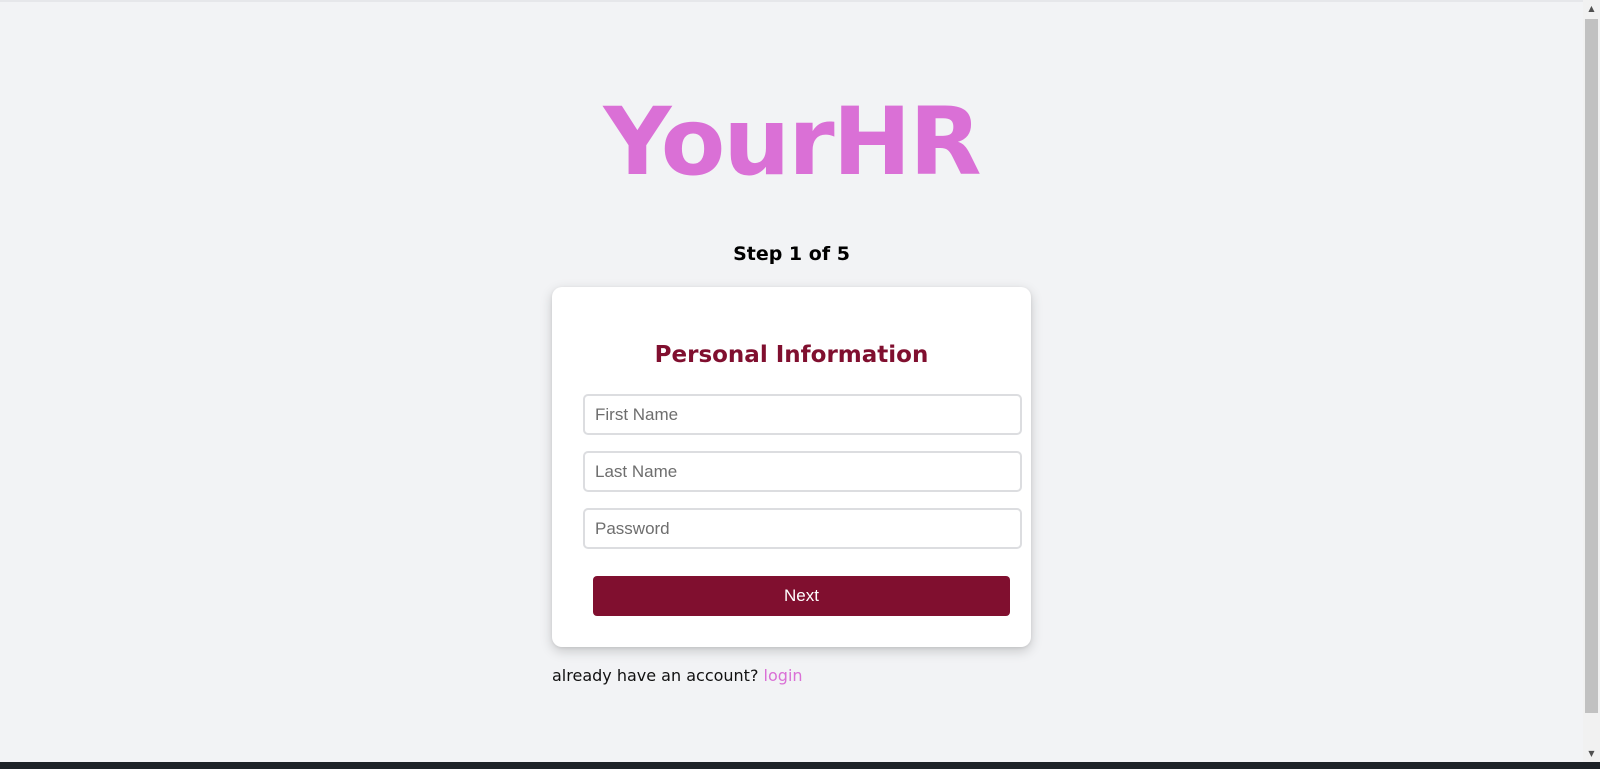 Image resolution: width=1600 pixels, height=769 pixels. Describe the element at coordinates (802, 528) in the screenshot. I see `password-input` at that location.